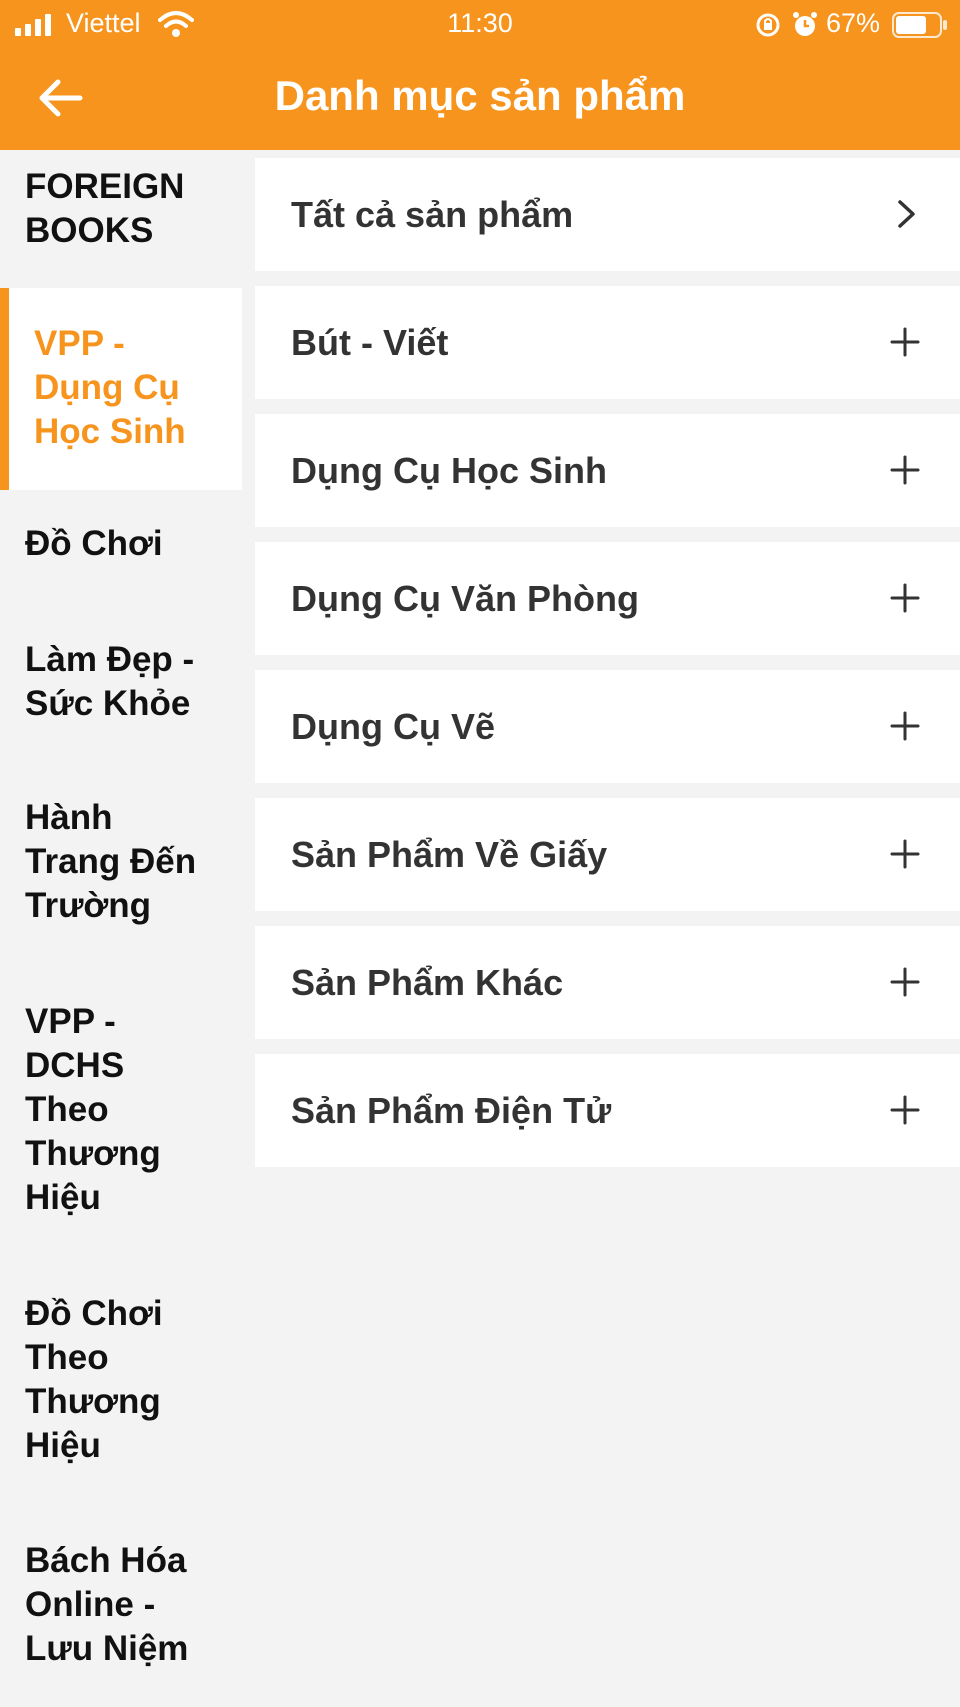 The image size is (960, 1707). Describe the element at coordinates (919, 25) in the screenshot. I see `battery-icon` at that location.